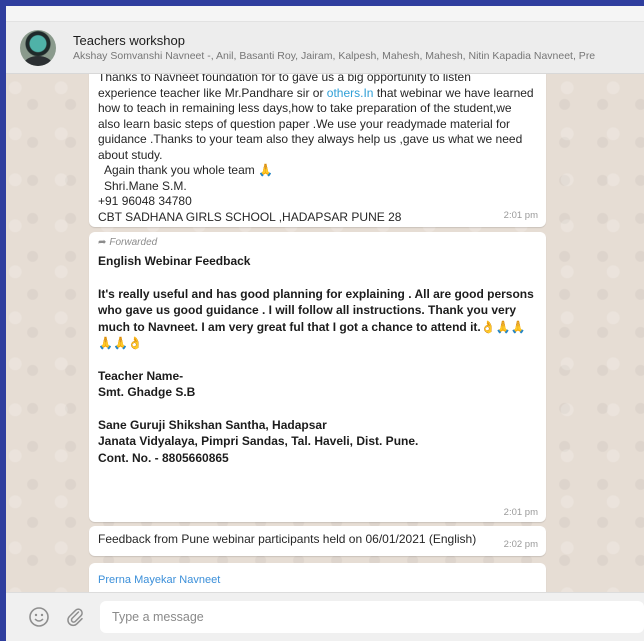 This screenshot has height=641, width=644. I want to click on message-line: +91 96048 34780, so click(145, 201).